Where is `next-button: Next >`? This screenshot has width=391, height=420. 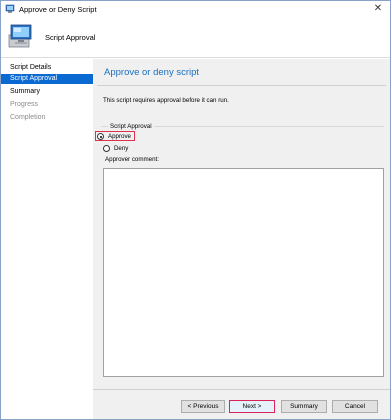 next-button: Next > is located at coordinates (252, 406).